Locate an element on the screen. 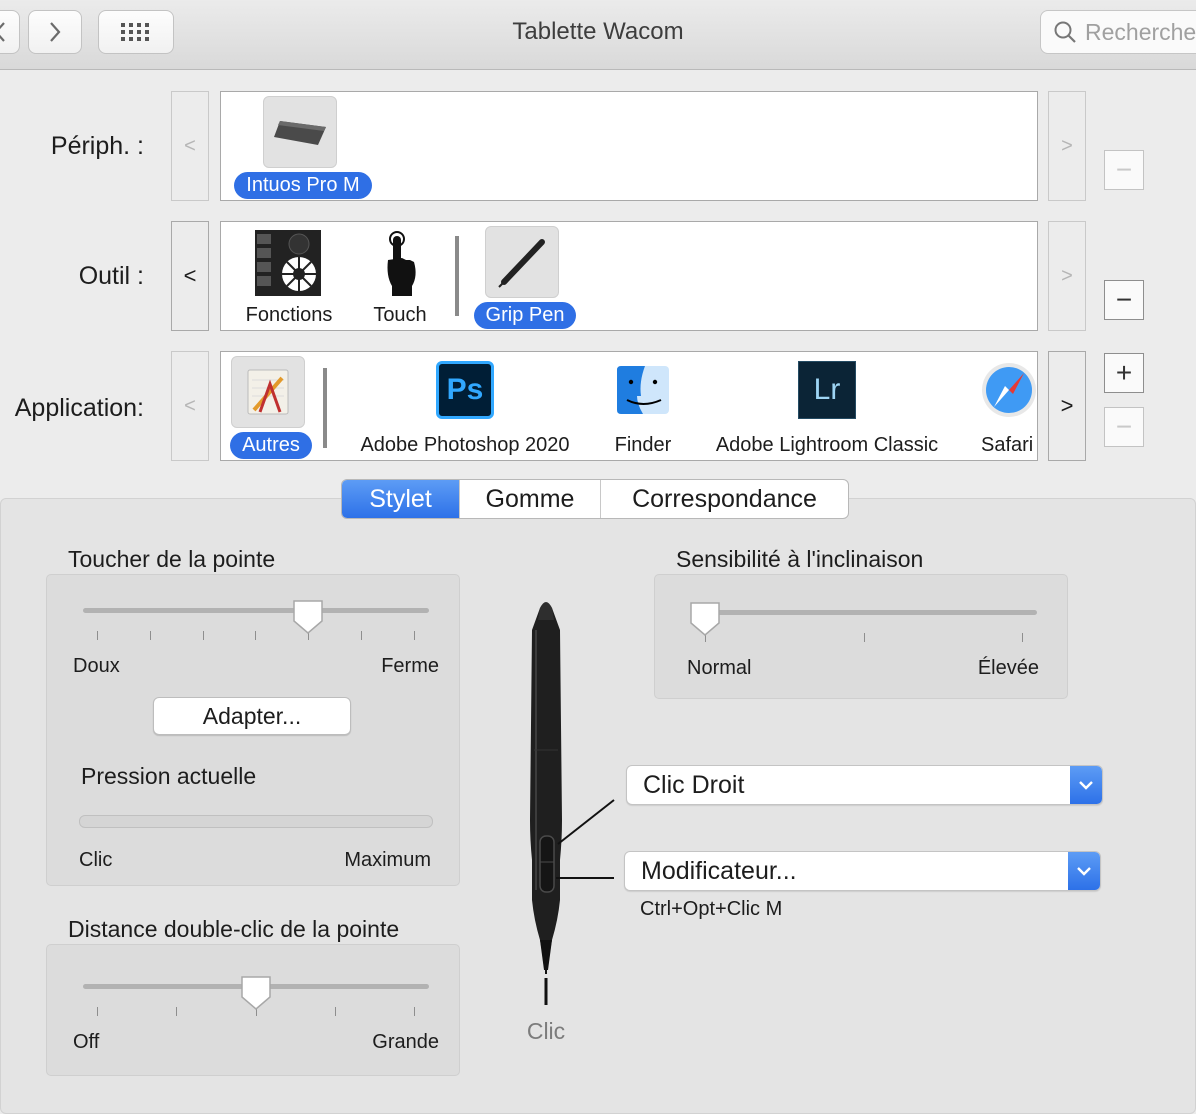 The height and width of the screenshot is (1114, 1196). app-label-safari: Safari is located at coordinates (1007, 445).